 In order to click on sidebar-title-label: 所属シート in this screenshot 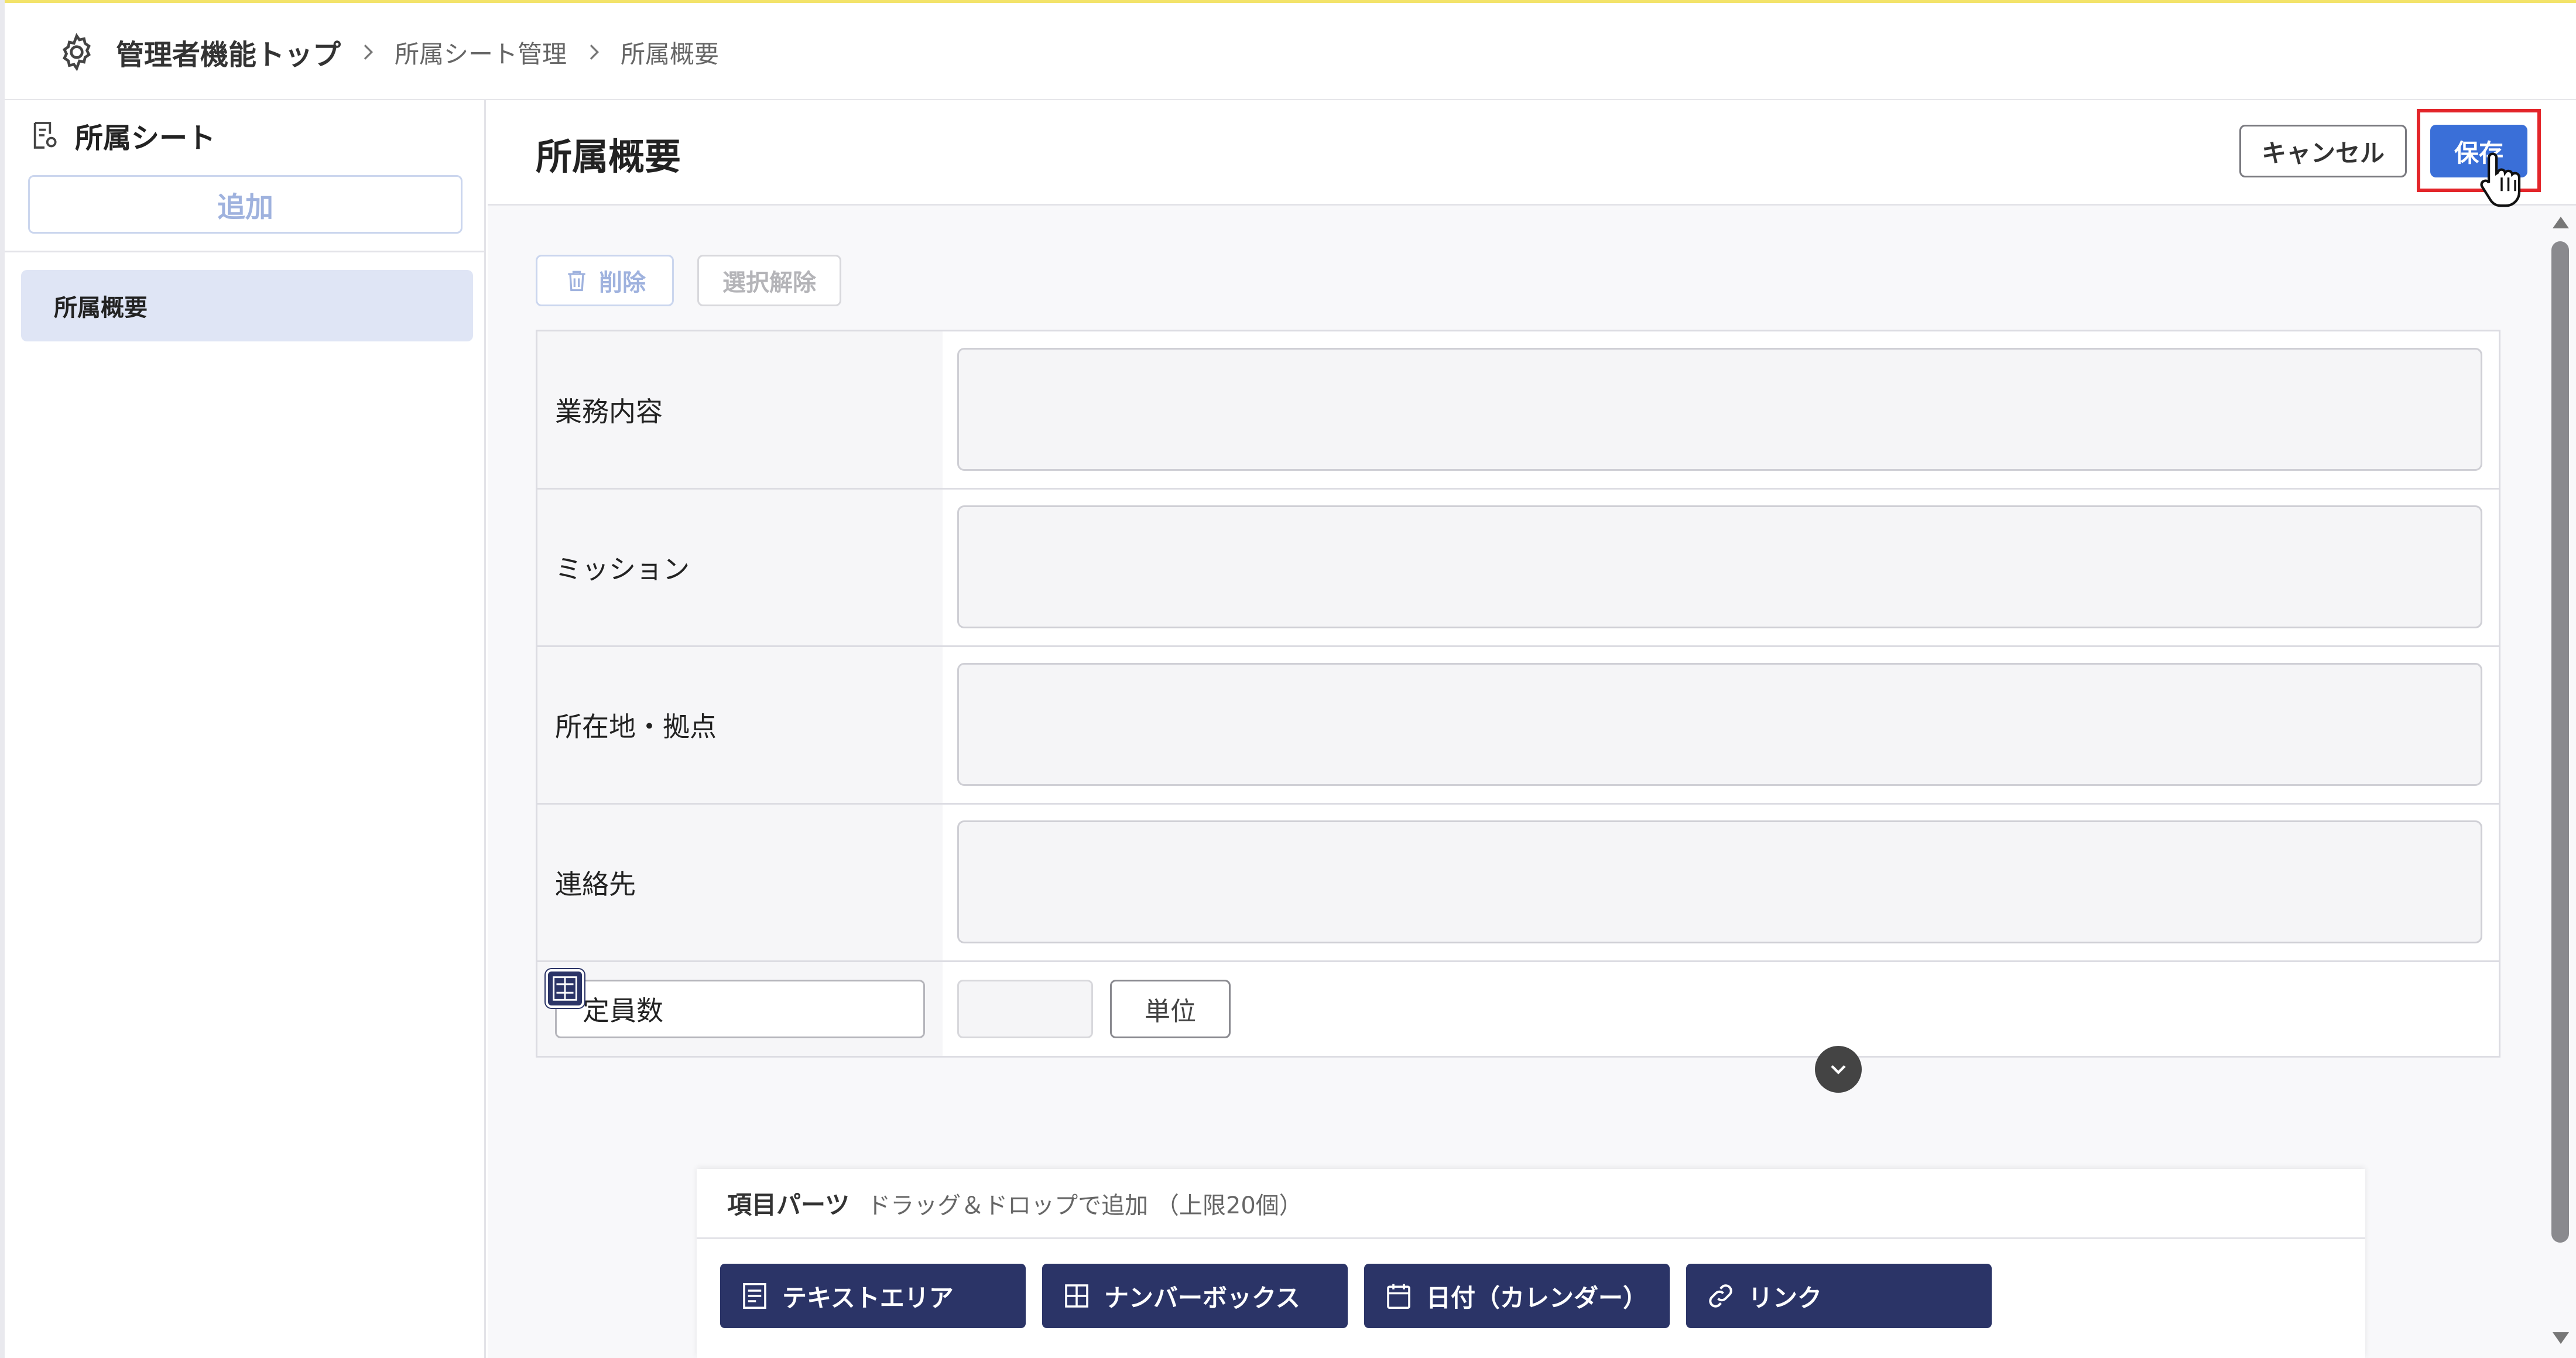, I will do `click(145, 138)`.